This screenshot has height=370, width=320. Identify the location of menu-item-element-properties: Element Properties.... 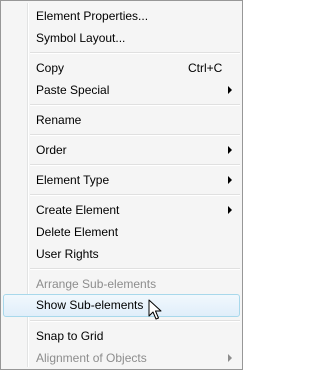
(121, 16).